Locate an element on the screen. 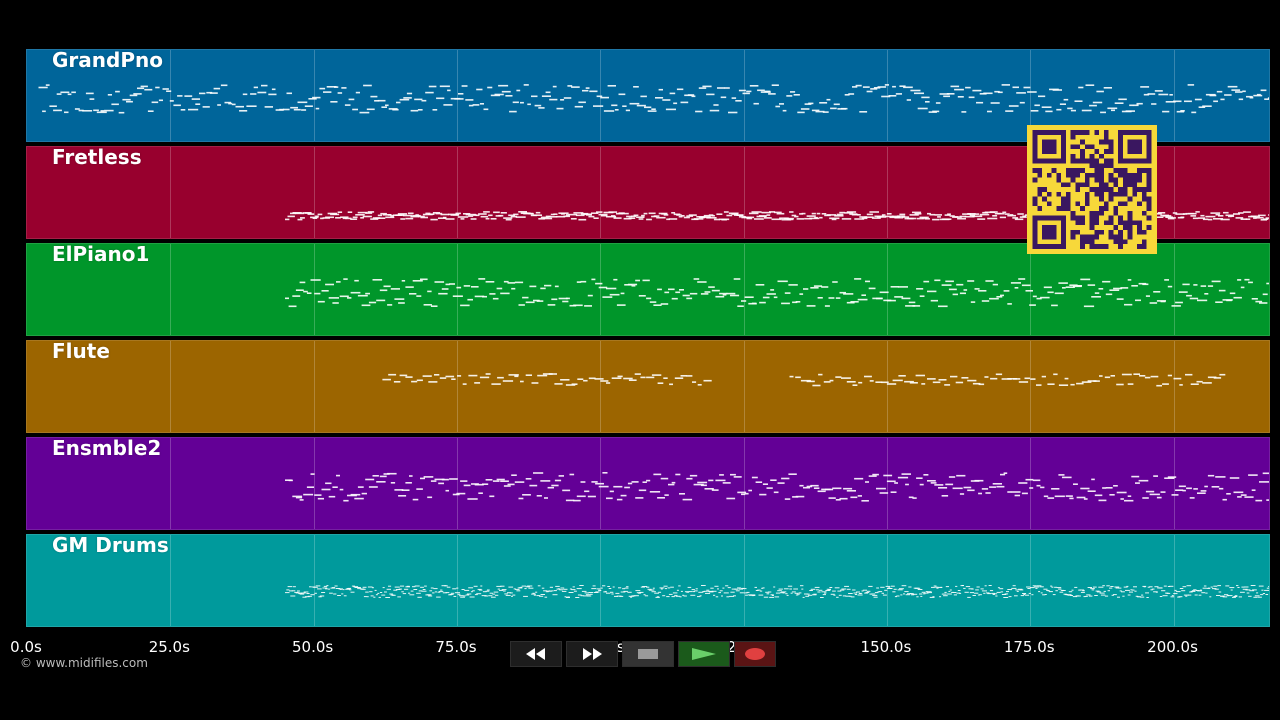 The width and height of the screenshot is (1280, 720). stop-button is located at coordinates (648, 654).